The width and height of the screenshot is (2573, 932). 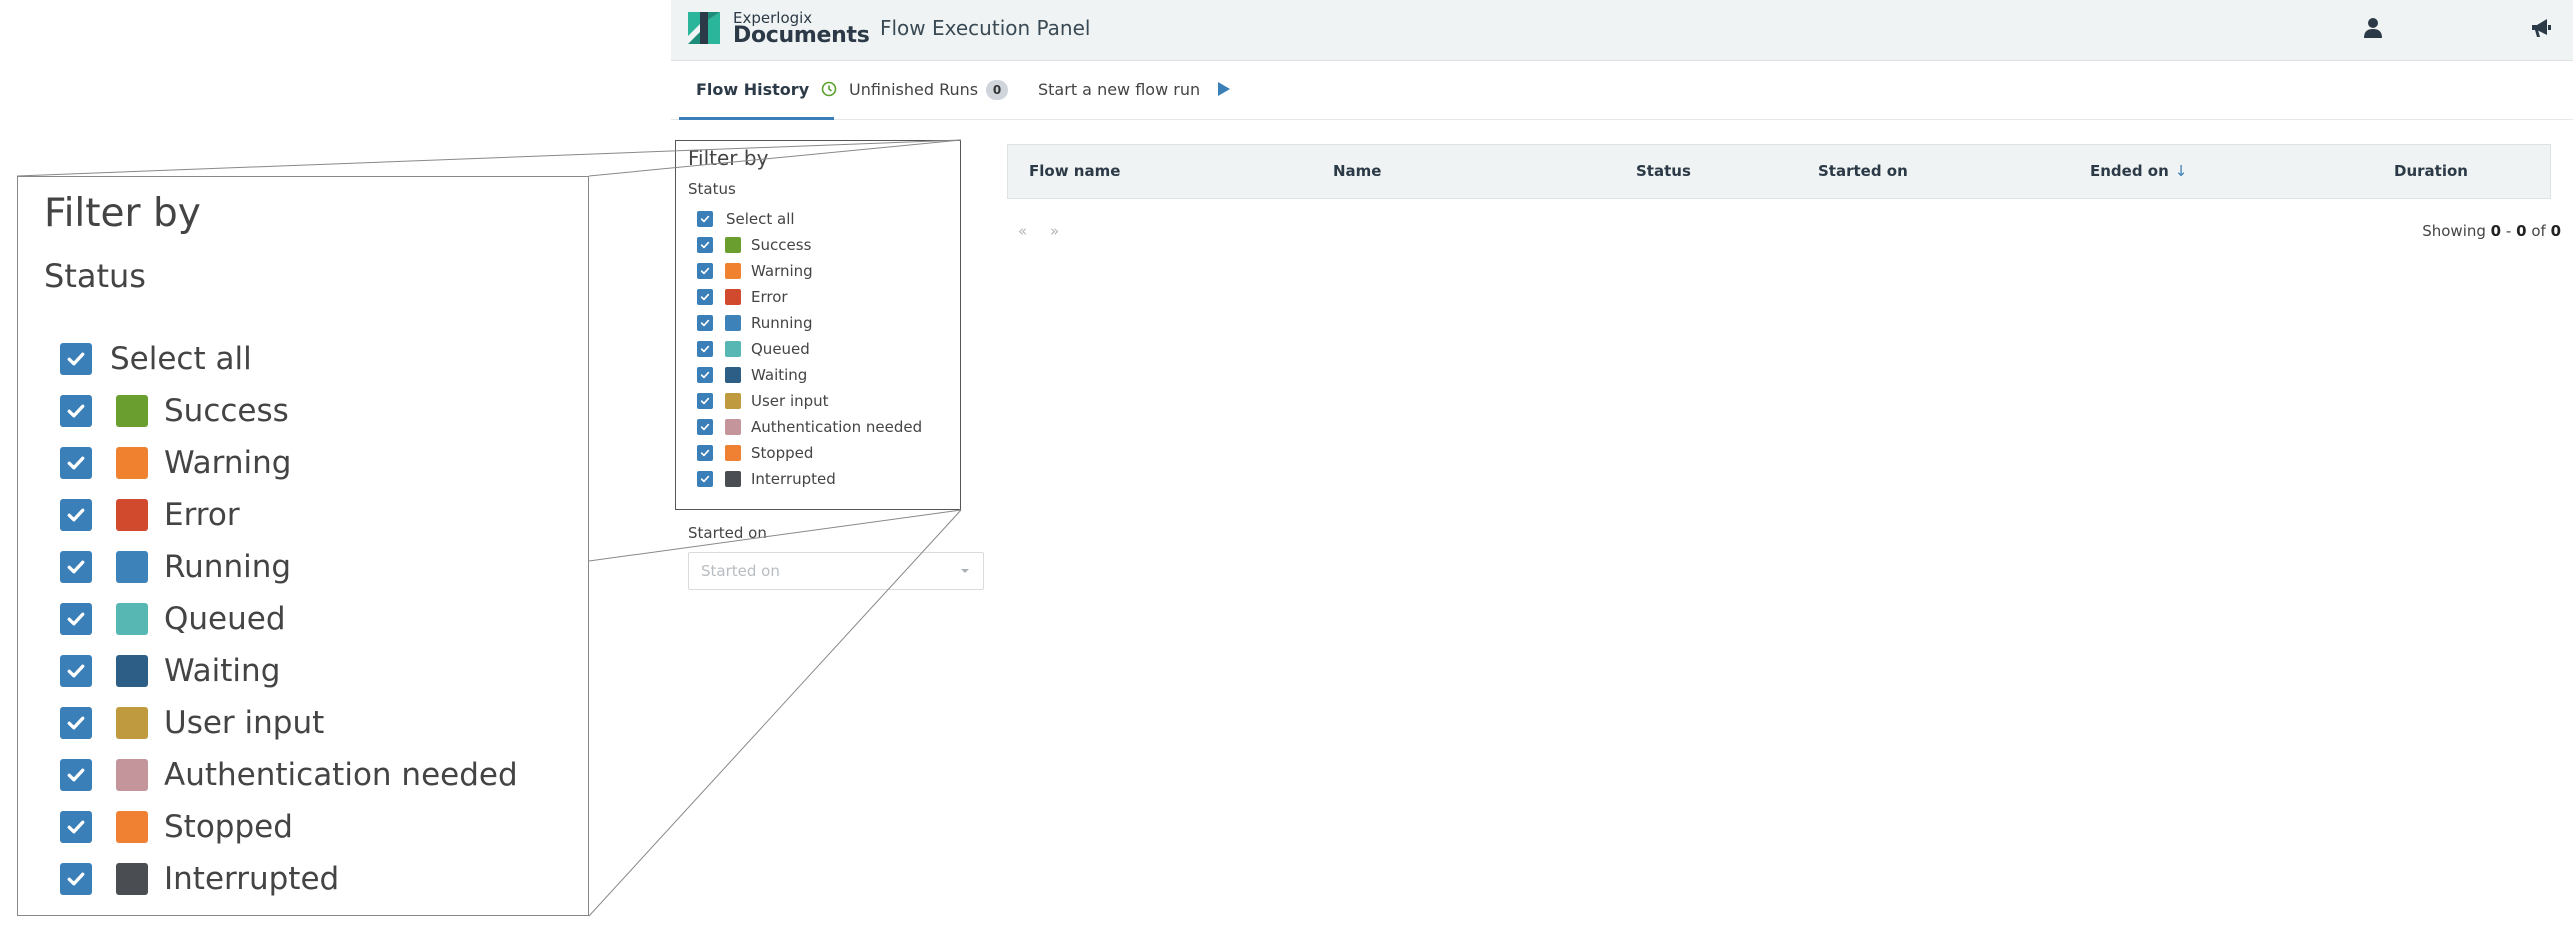 I want to click on user-icon, so click(x=2373, y=28).